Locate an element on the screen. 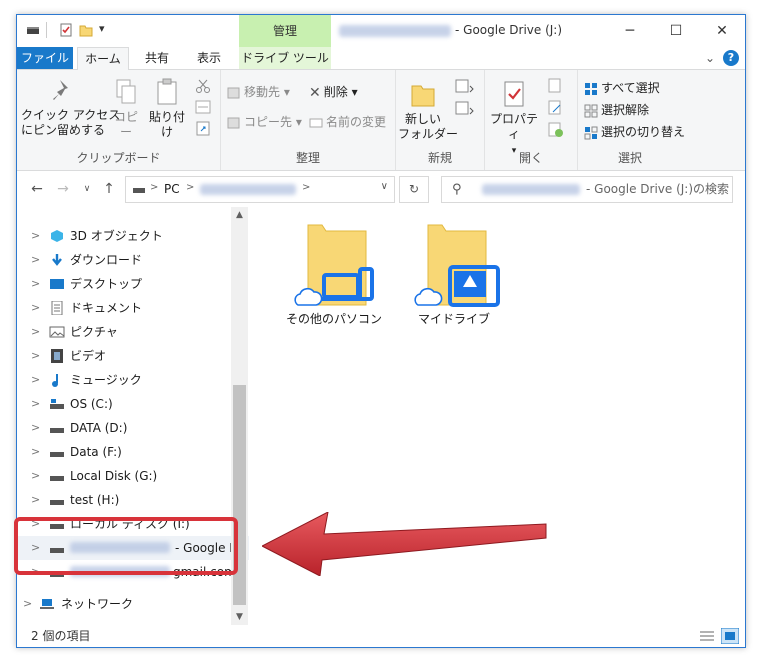  move-to-button: 移動先 ▾ is located at coordinates (258, 92).